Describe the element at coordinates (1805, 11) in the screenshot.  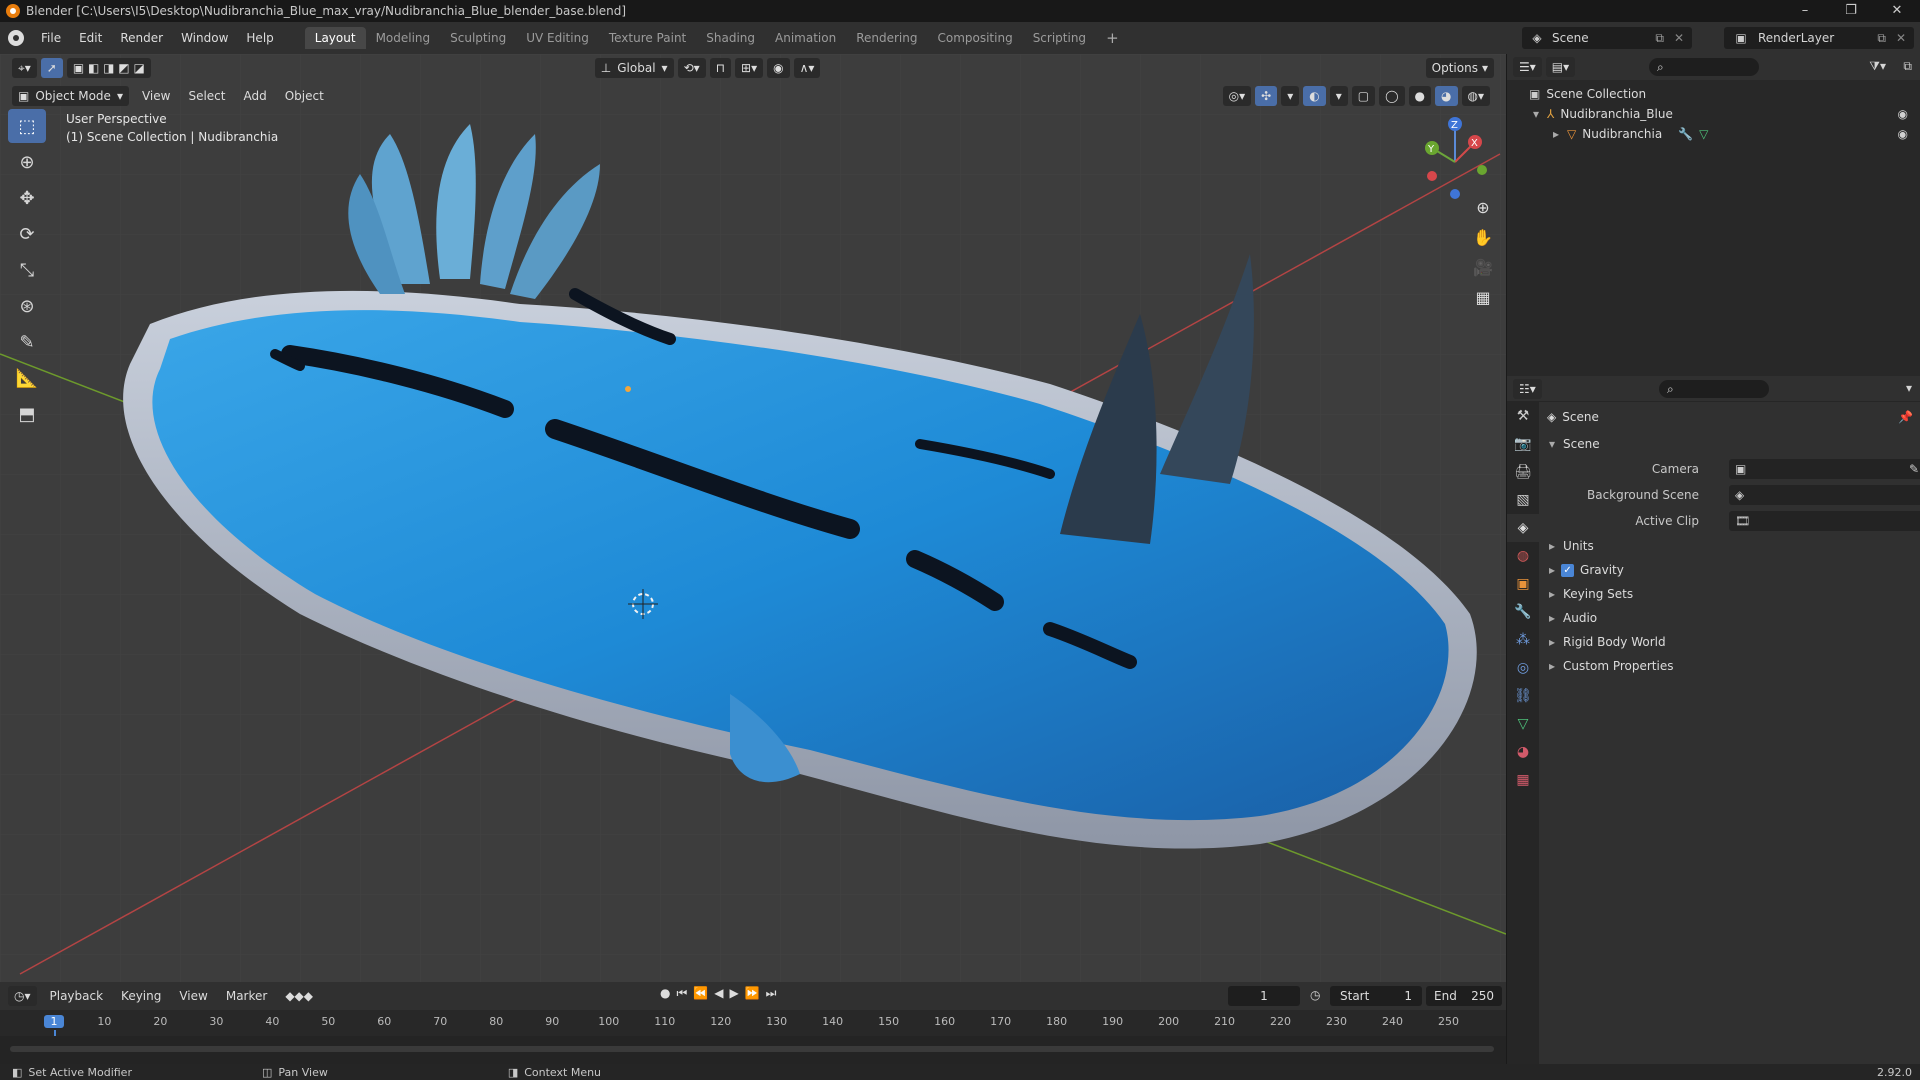
I see `minimize-button: –` at that location.